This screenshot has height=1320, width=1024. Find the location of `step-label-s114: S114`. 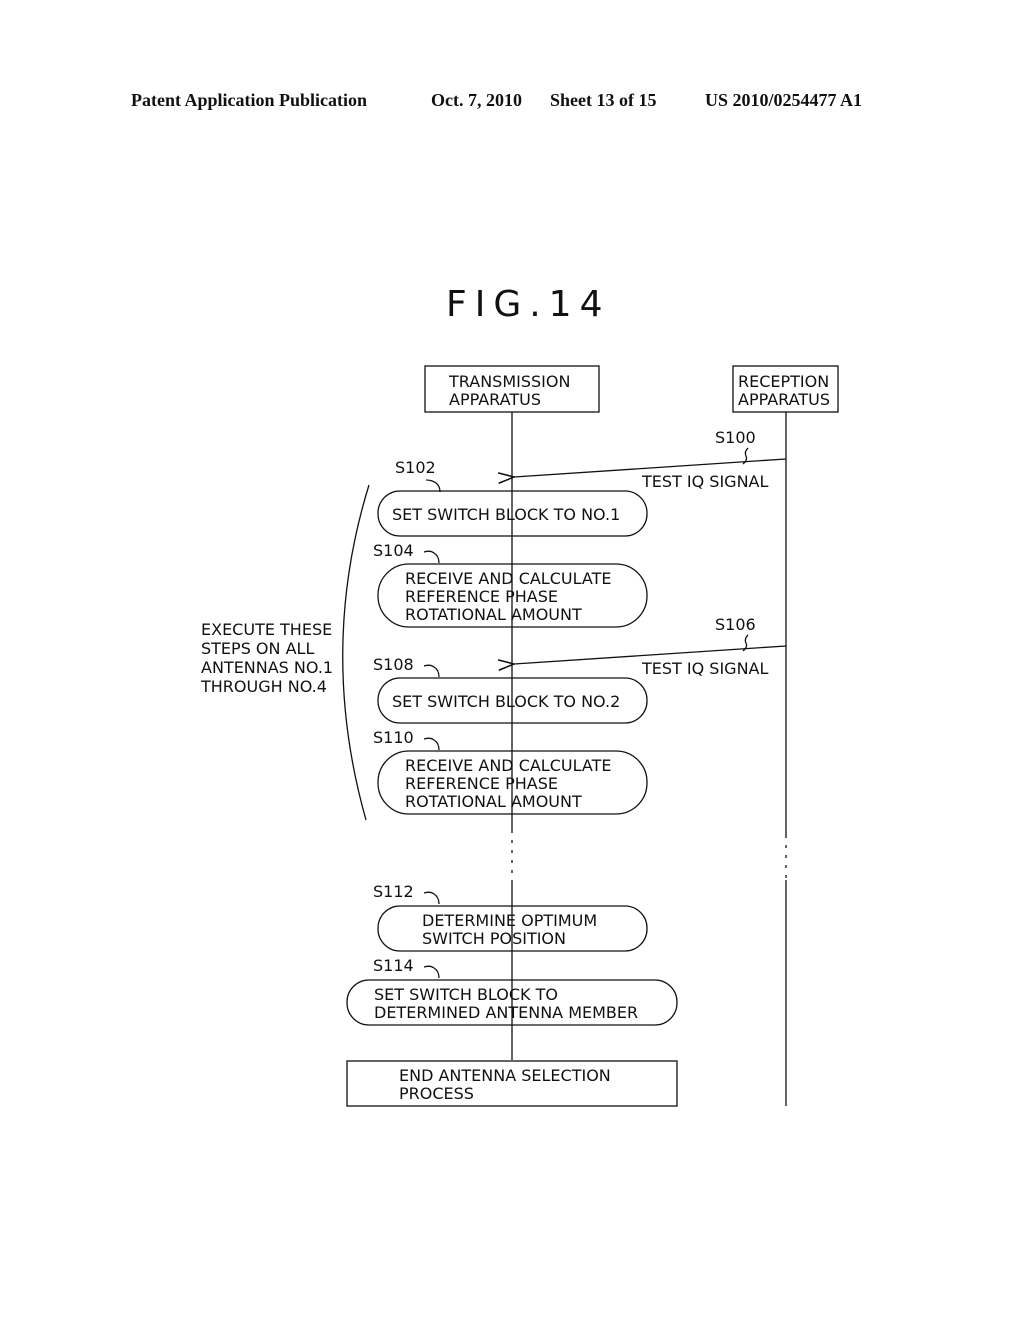

step-label-s114: S114 is located at coordinates (393, 965).